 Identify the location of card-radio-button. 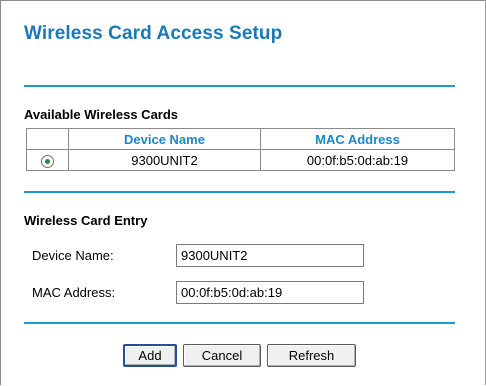
(47, 161).